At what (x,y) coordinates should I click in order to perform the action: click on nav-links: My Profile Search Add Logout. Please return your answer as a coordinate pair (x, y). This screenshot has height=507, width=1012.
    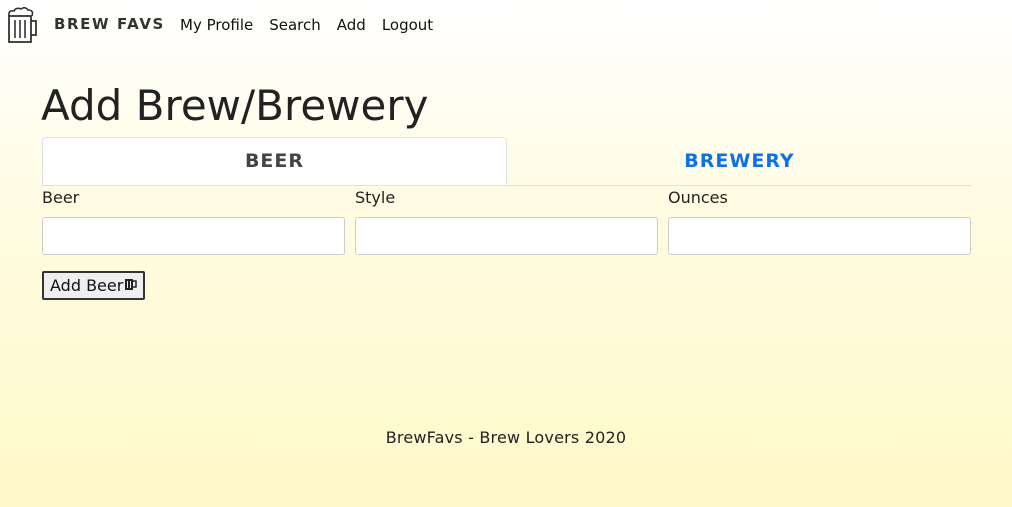
    Looking at the image, I should click on (314, 25).